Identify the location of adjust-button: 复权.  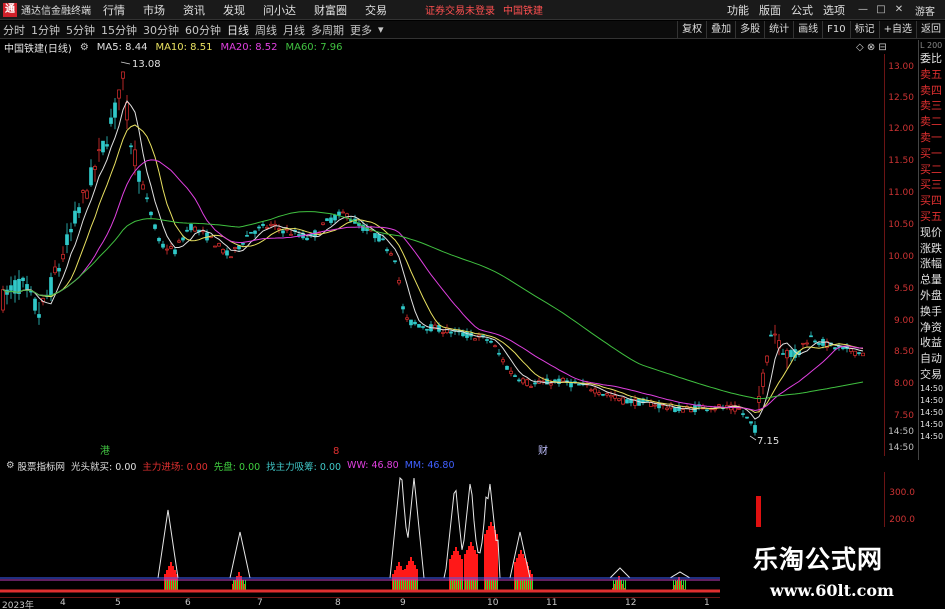
(691, 30).